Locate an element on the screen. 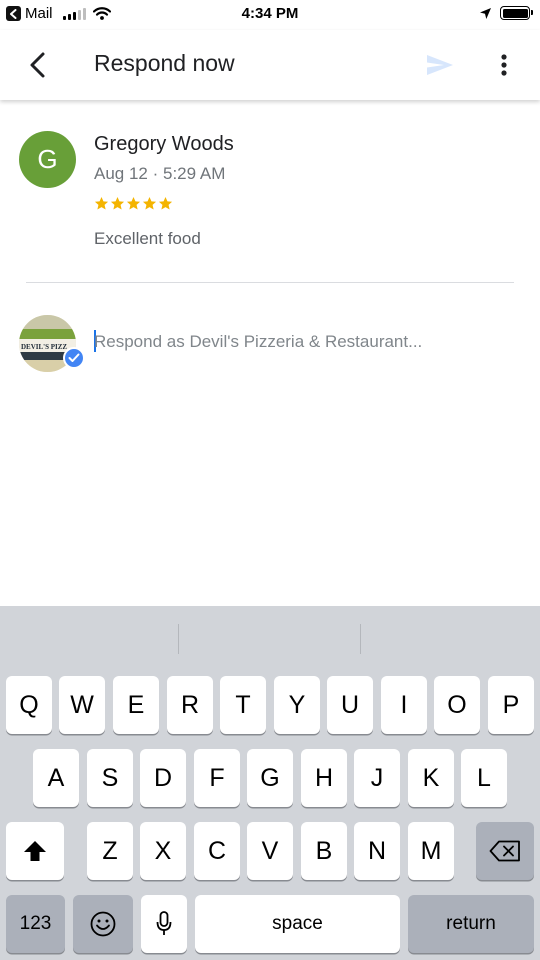 This screenshot has height=960, width=540. back-arrow-icon is located at coordinates (37, 65).